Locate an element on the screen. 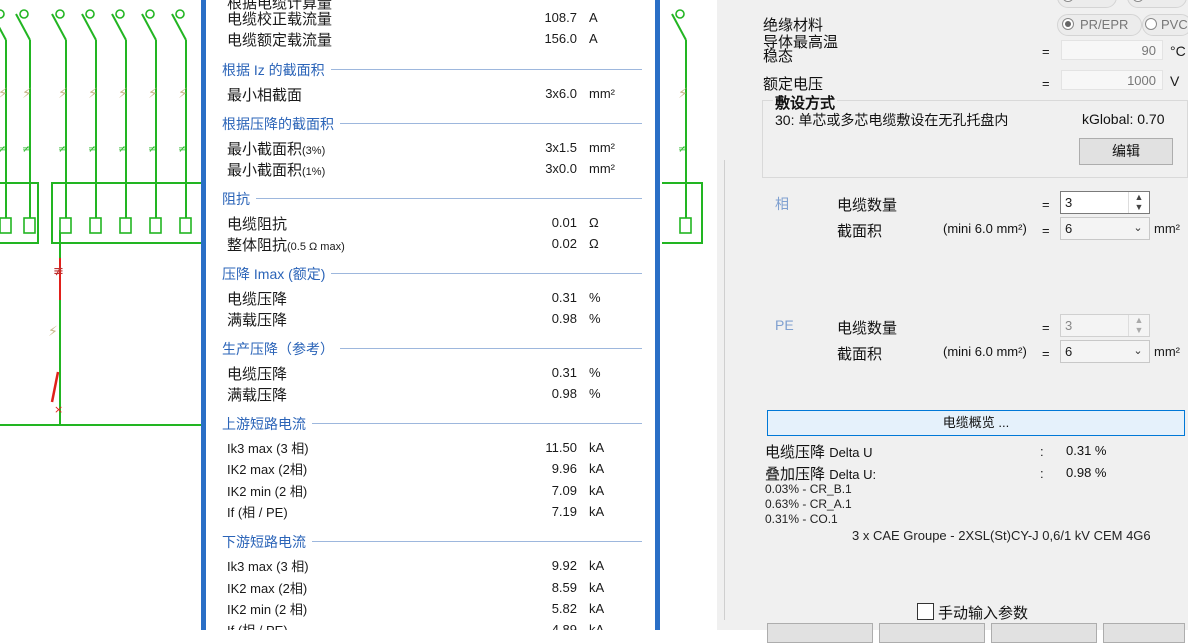 This screenshot has width=1188, height=643. result-value: 3x1.5 is located at coordinates (561, 147).